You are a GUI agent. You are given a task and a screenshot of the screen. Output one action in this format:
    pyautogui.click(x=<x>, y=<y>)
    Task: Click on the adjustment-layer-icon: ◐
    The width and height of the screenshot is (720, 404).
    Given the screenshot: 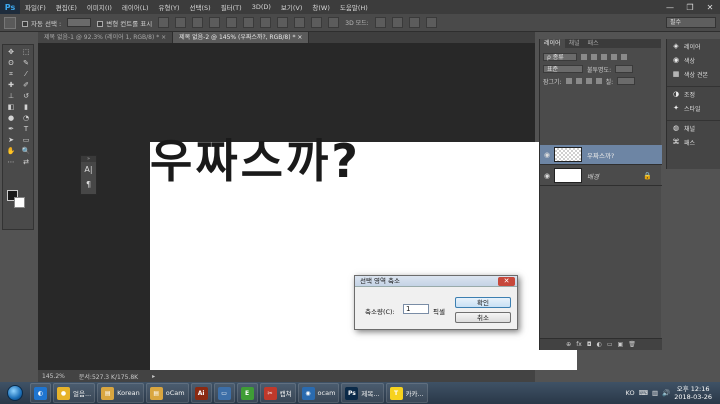 What is the action you would take?
    pyautogui.click(x=599, y=344)
    